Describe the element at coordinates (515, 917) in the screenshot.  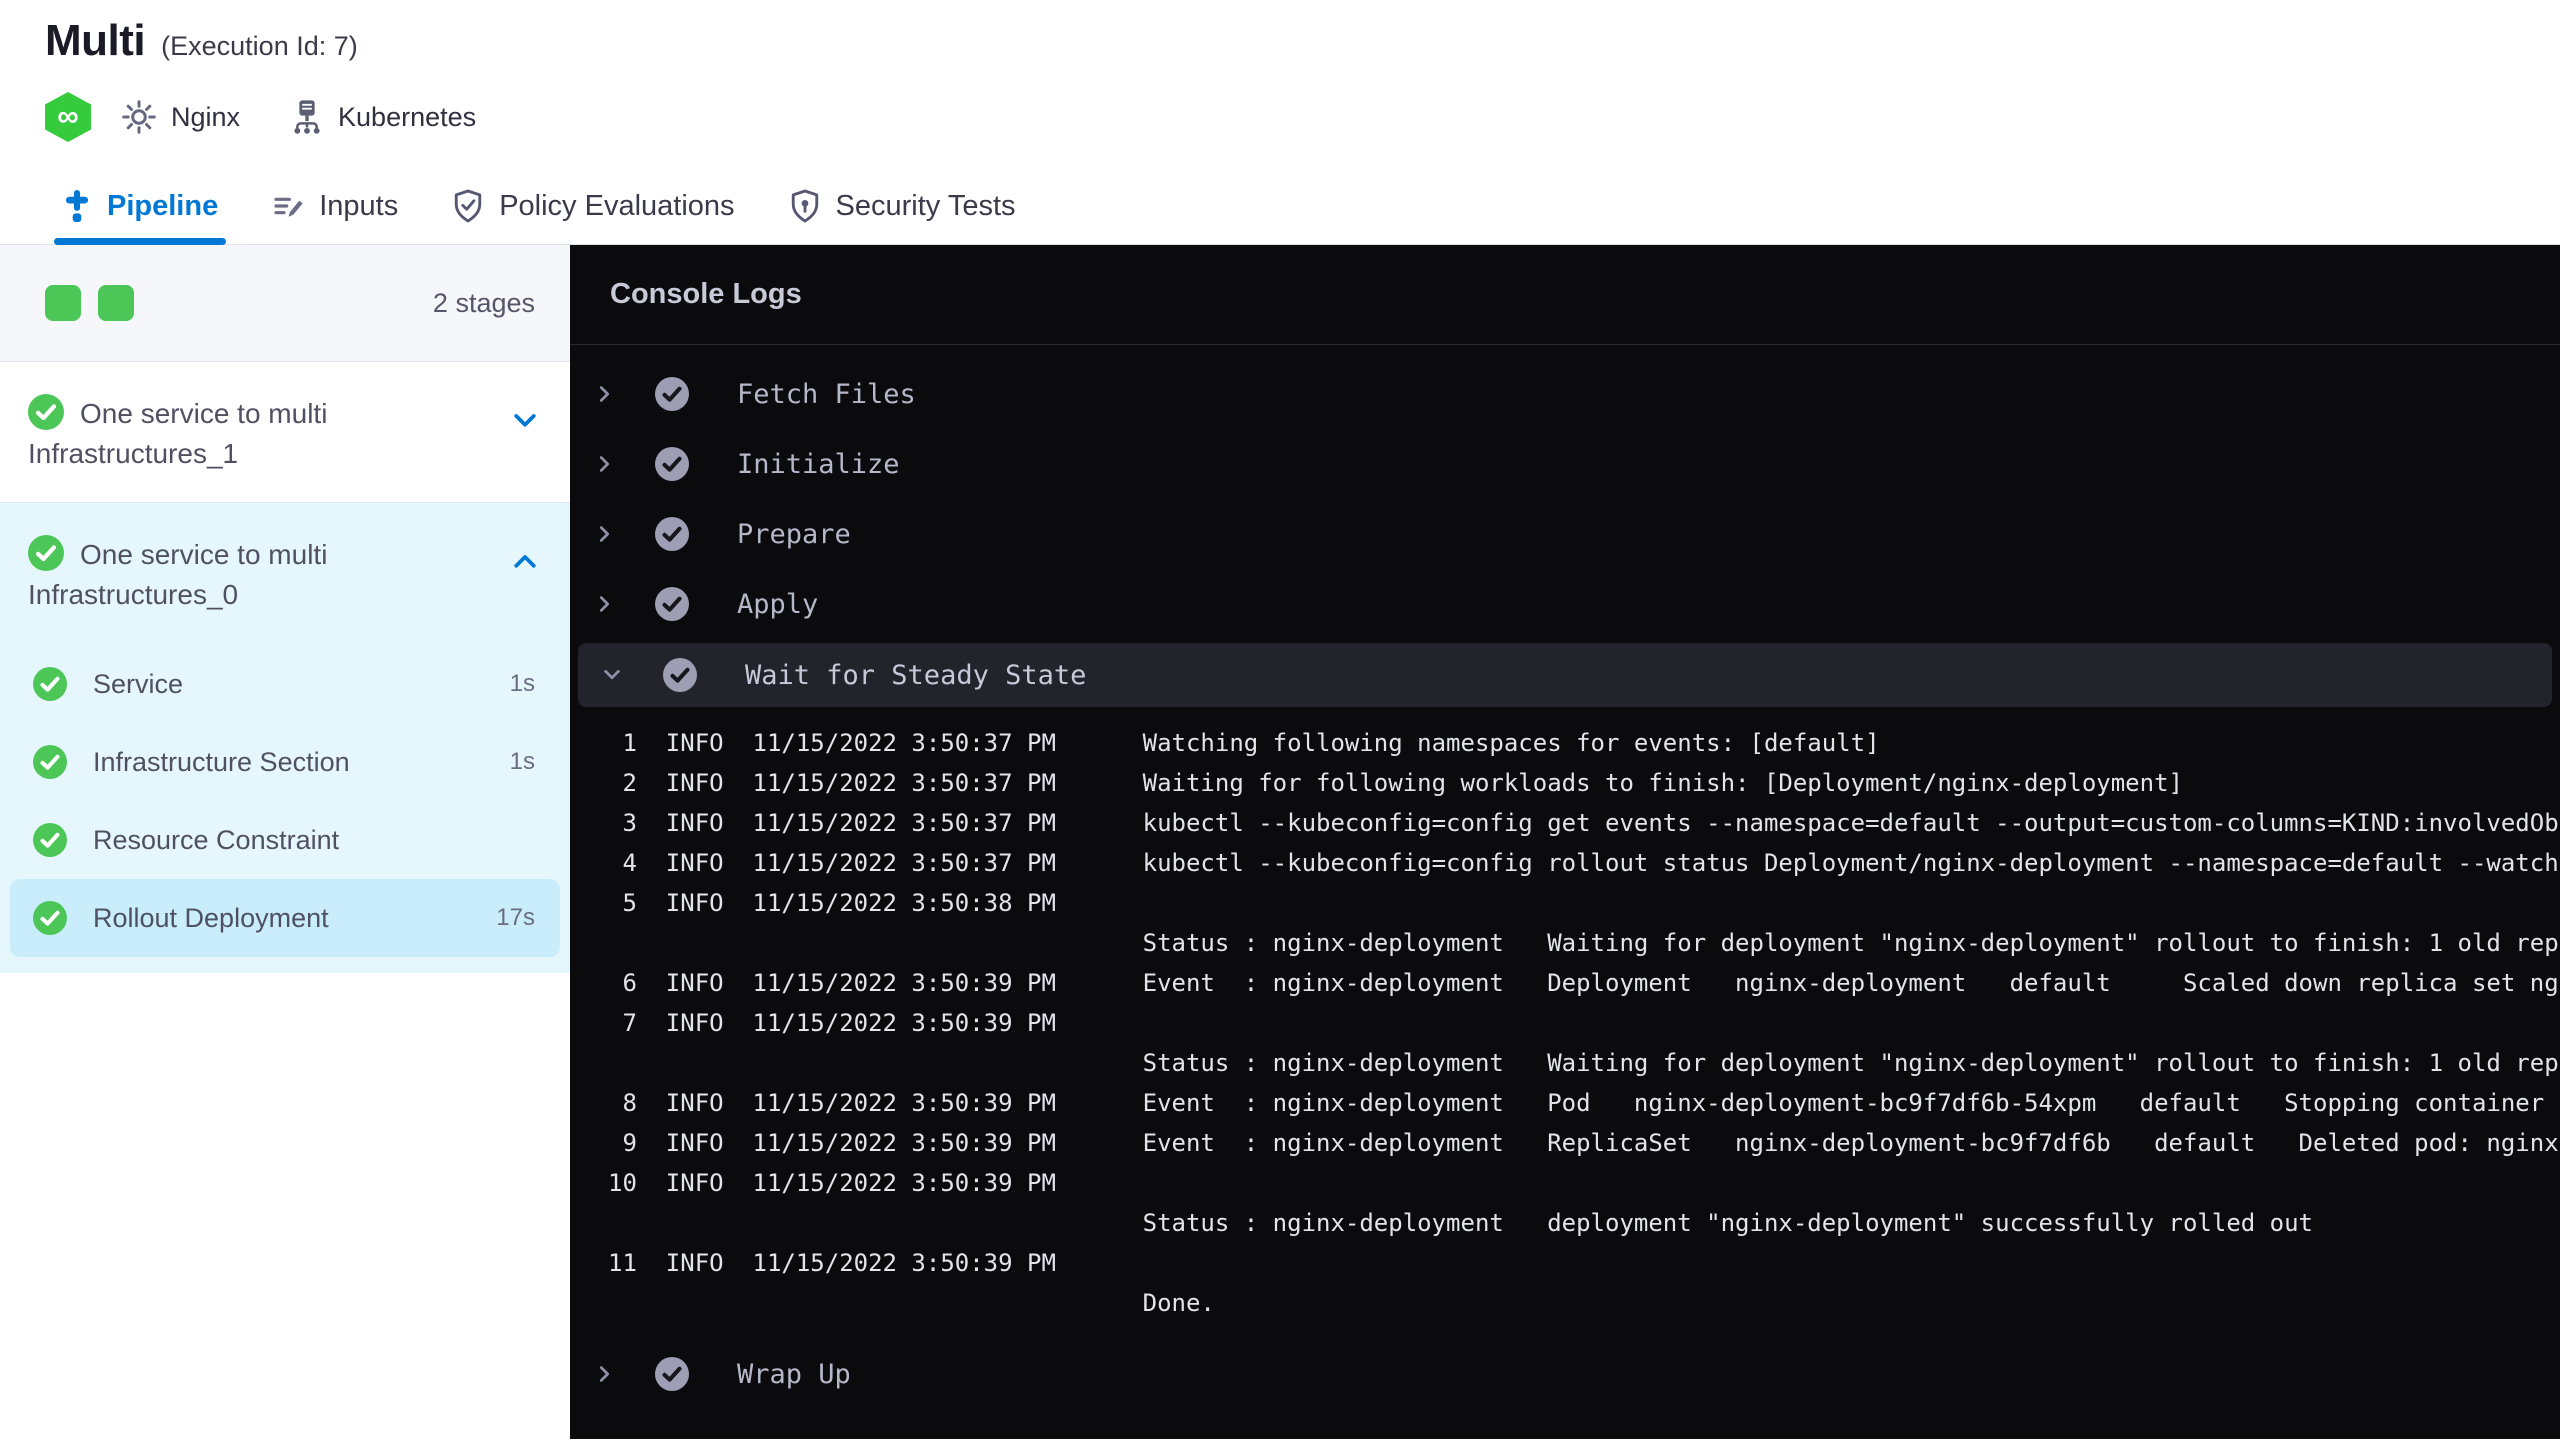
I see `step-duration: 17s` at that location.